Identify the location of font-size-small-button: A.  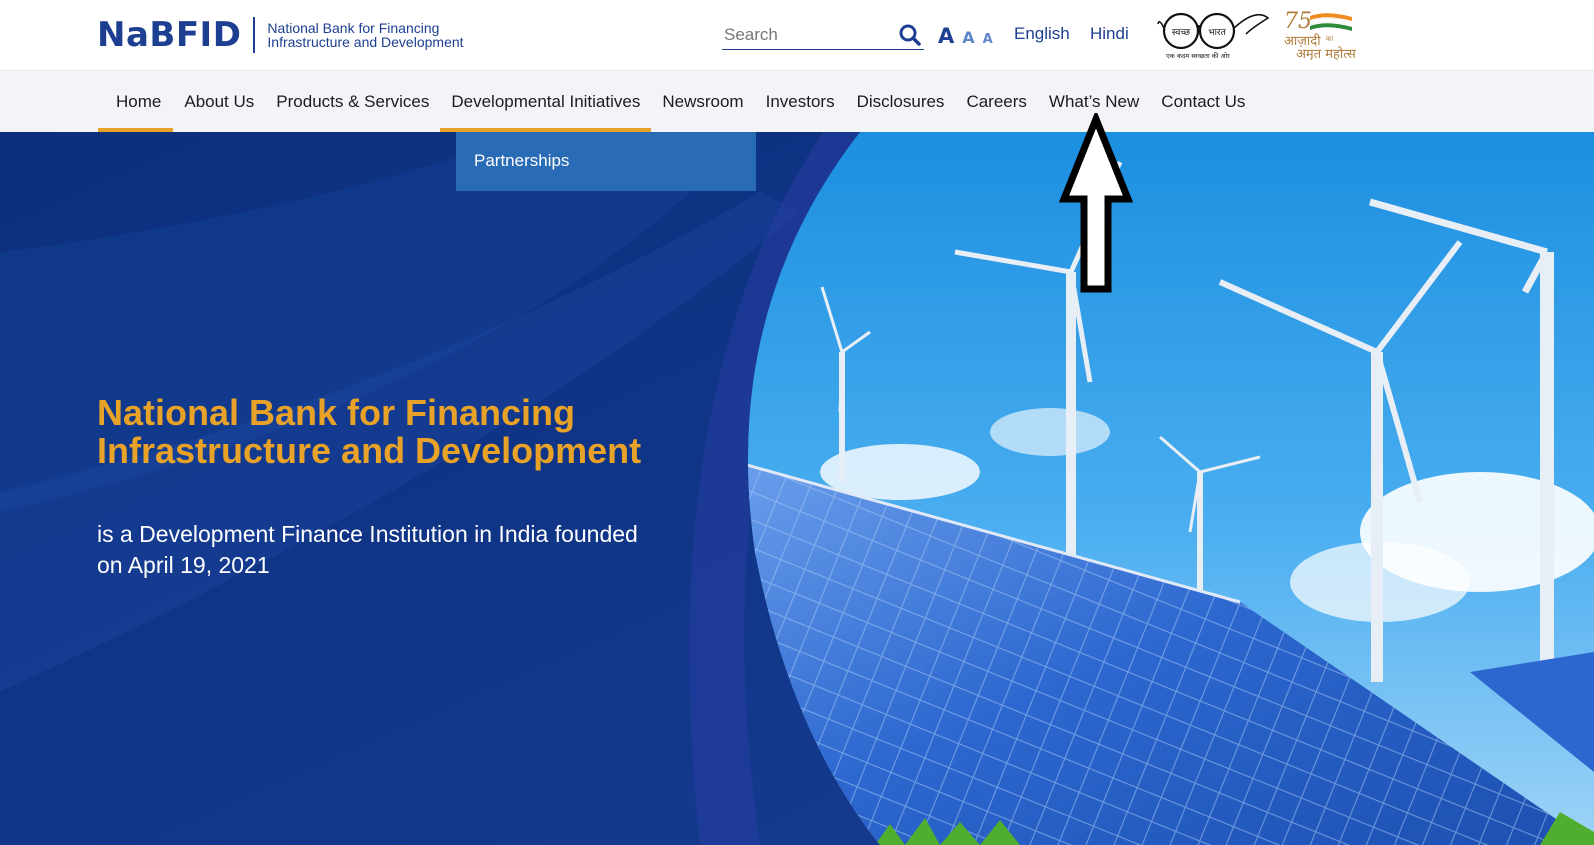
(988, 39).